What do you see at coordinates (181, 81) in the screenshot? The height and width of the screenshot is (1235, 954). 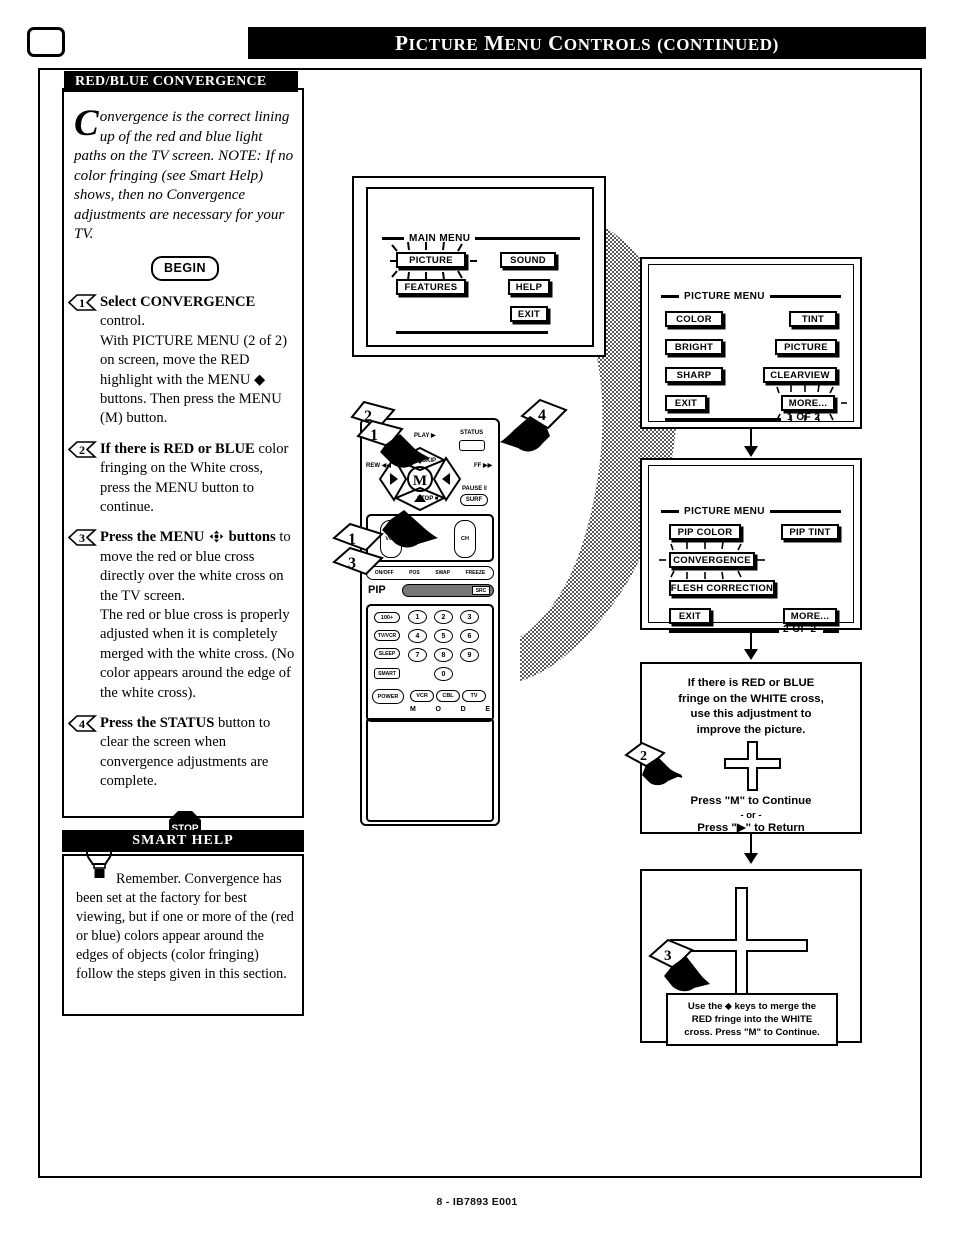 I see `section-title-bar: RED/BLUE CONVERGENCE` at bounding box center [181, 81].